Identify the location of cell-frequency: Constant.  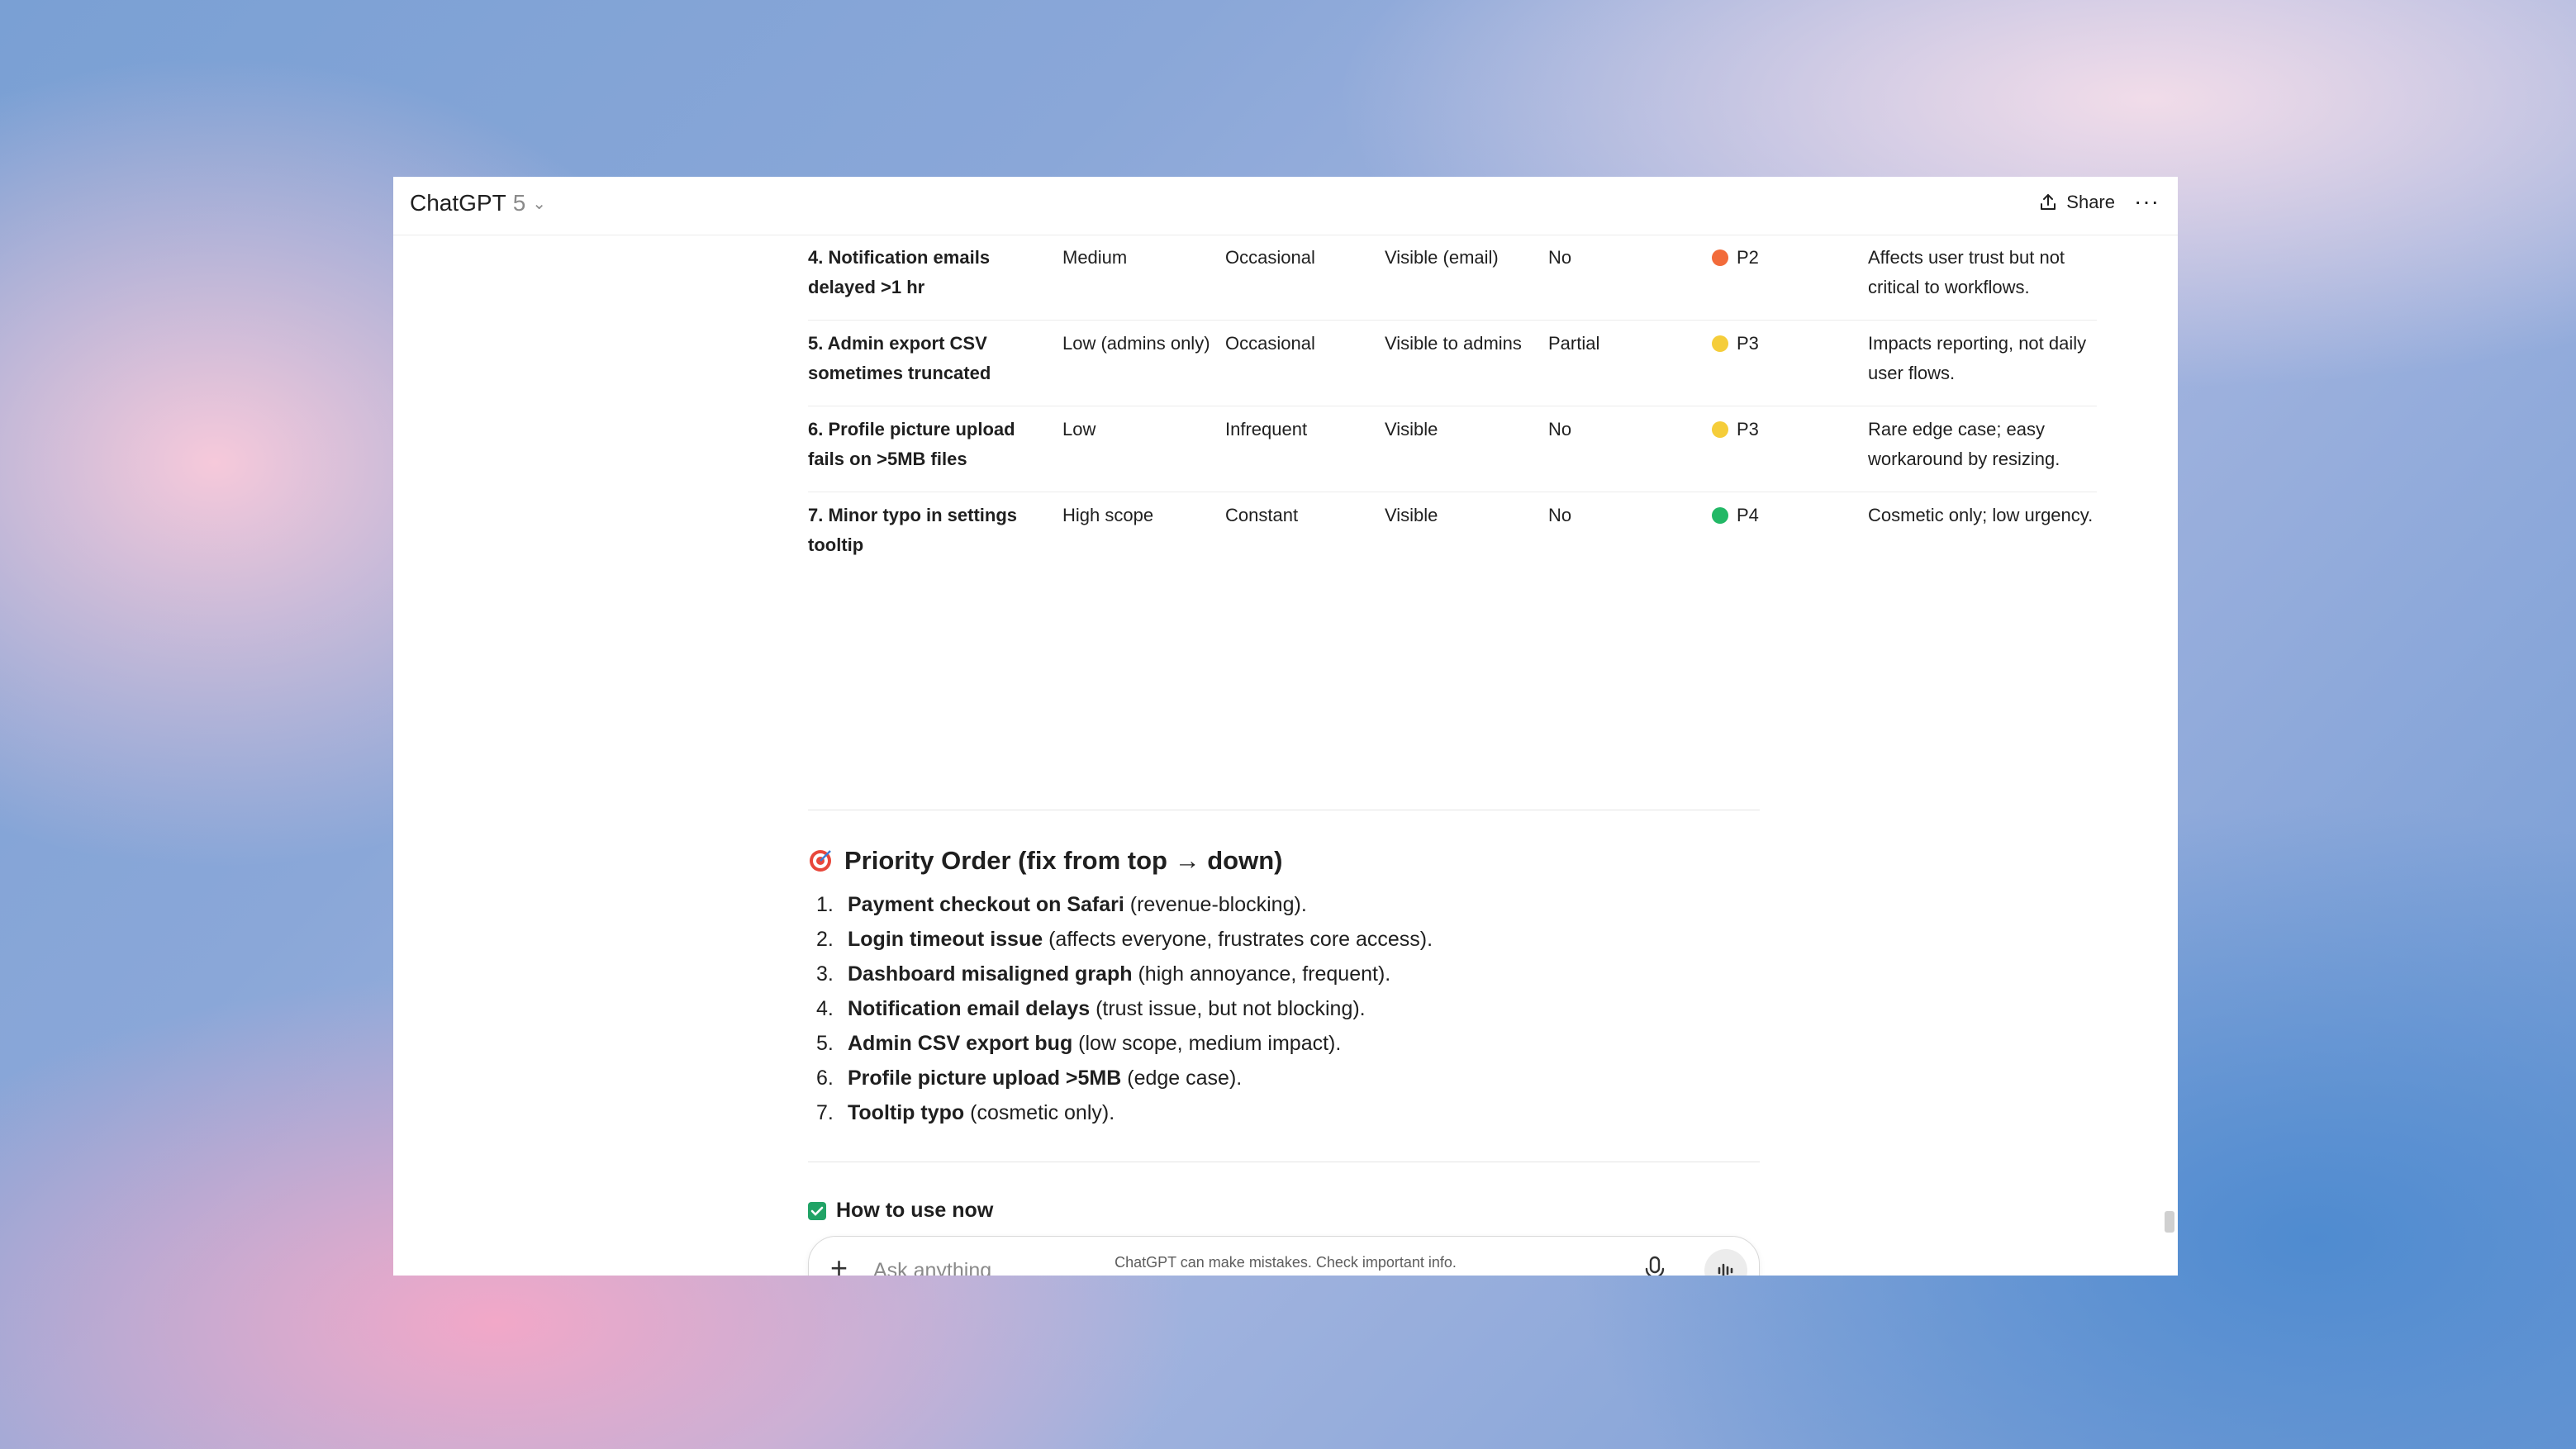
(1262, 515).